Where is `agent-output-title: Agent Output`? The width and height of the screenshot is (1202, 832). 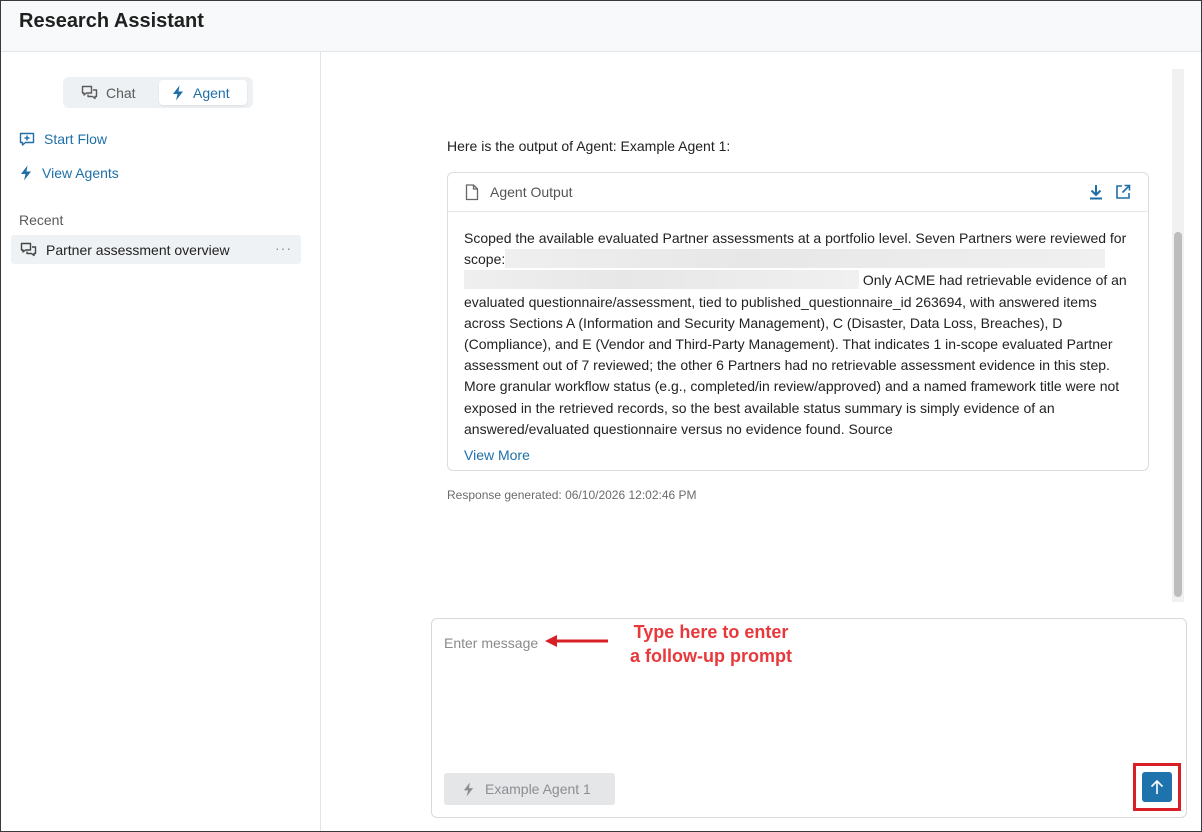
agent-output-title: Agent Output is located at coordinates (531, 192).